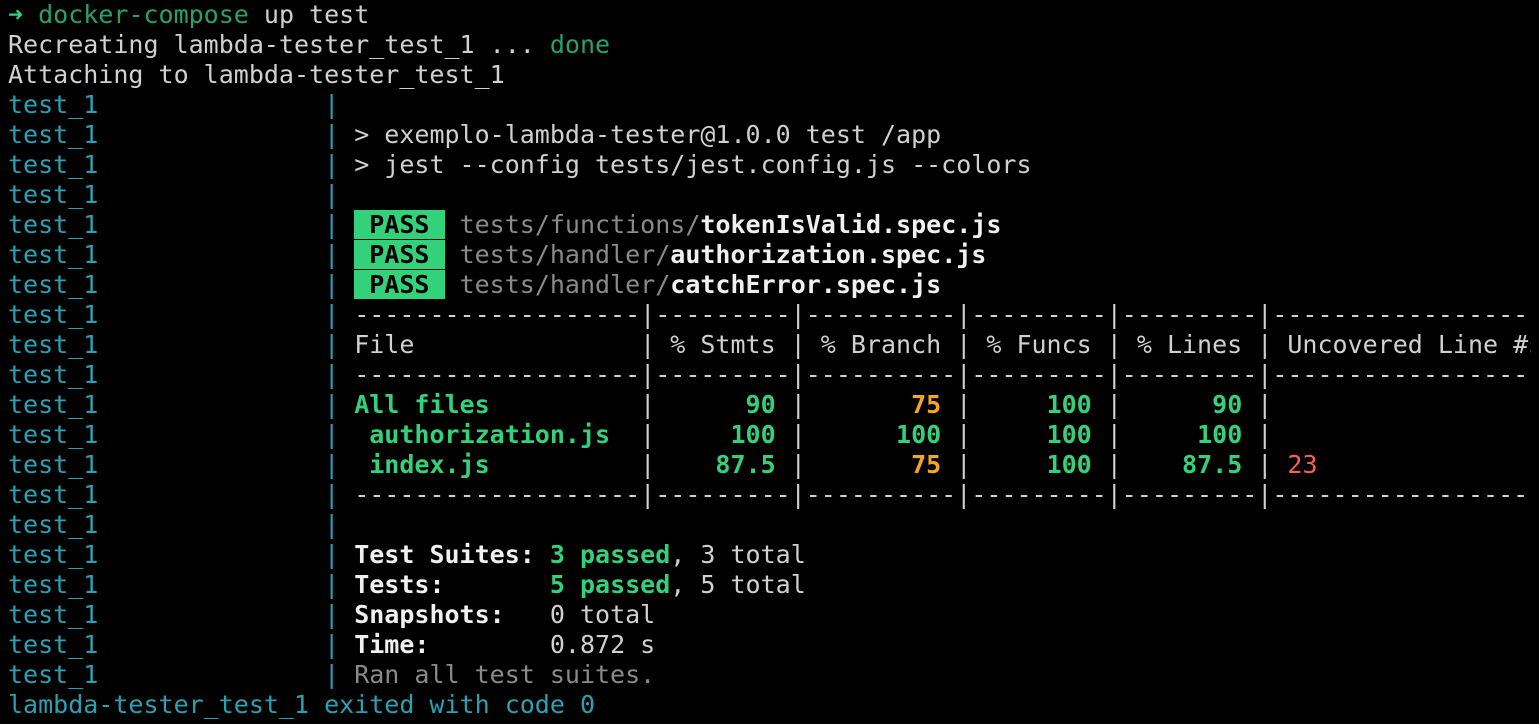 The height and width of the screenshot is (724, 1539). I want to click on coverage-stmts: 90, so click(723, 404).